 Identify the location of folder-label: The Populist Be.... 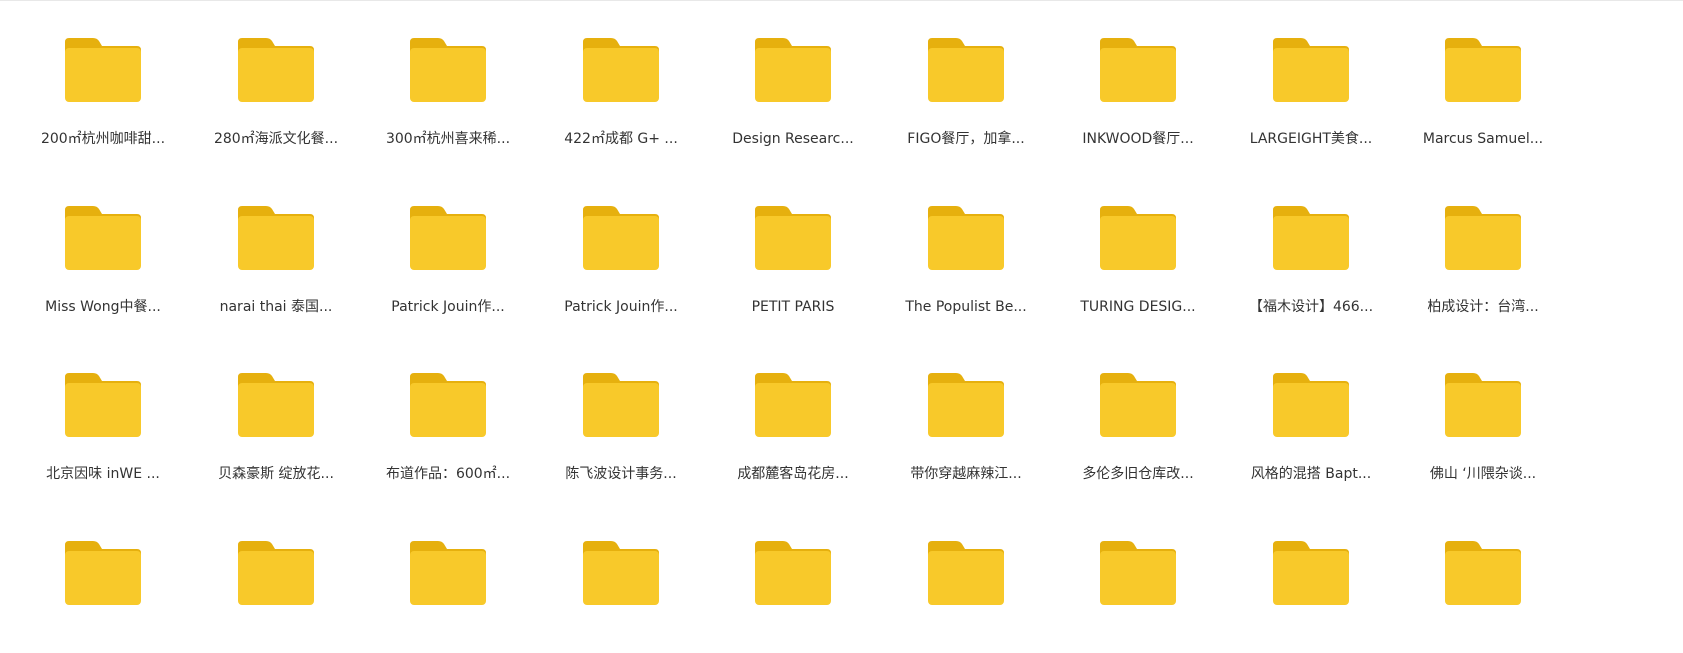
(966, 307).